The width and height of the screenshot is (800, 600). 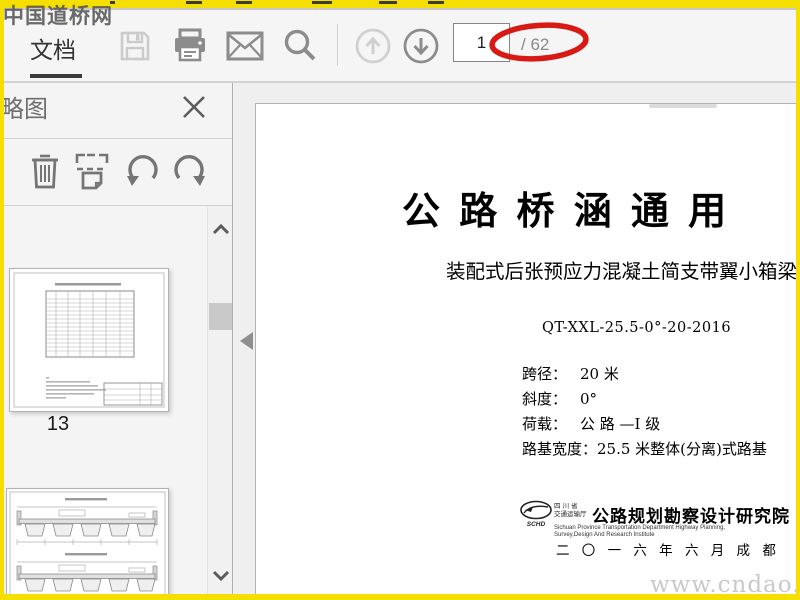 I want to click on extract-page-button, so click(x=93, y=171).